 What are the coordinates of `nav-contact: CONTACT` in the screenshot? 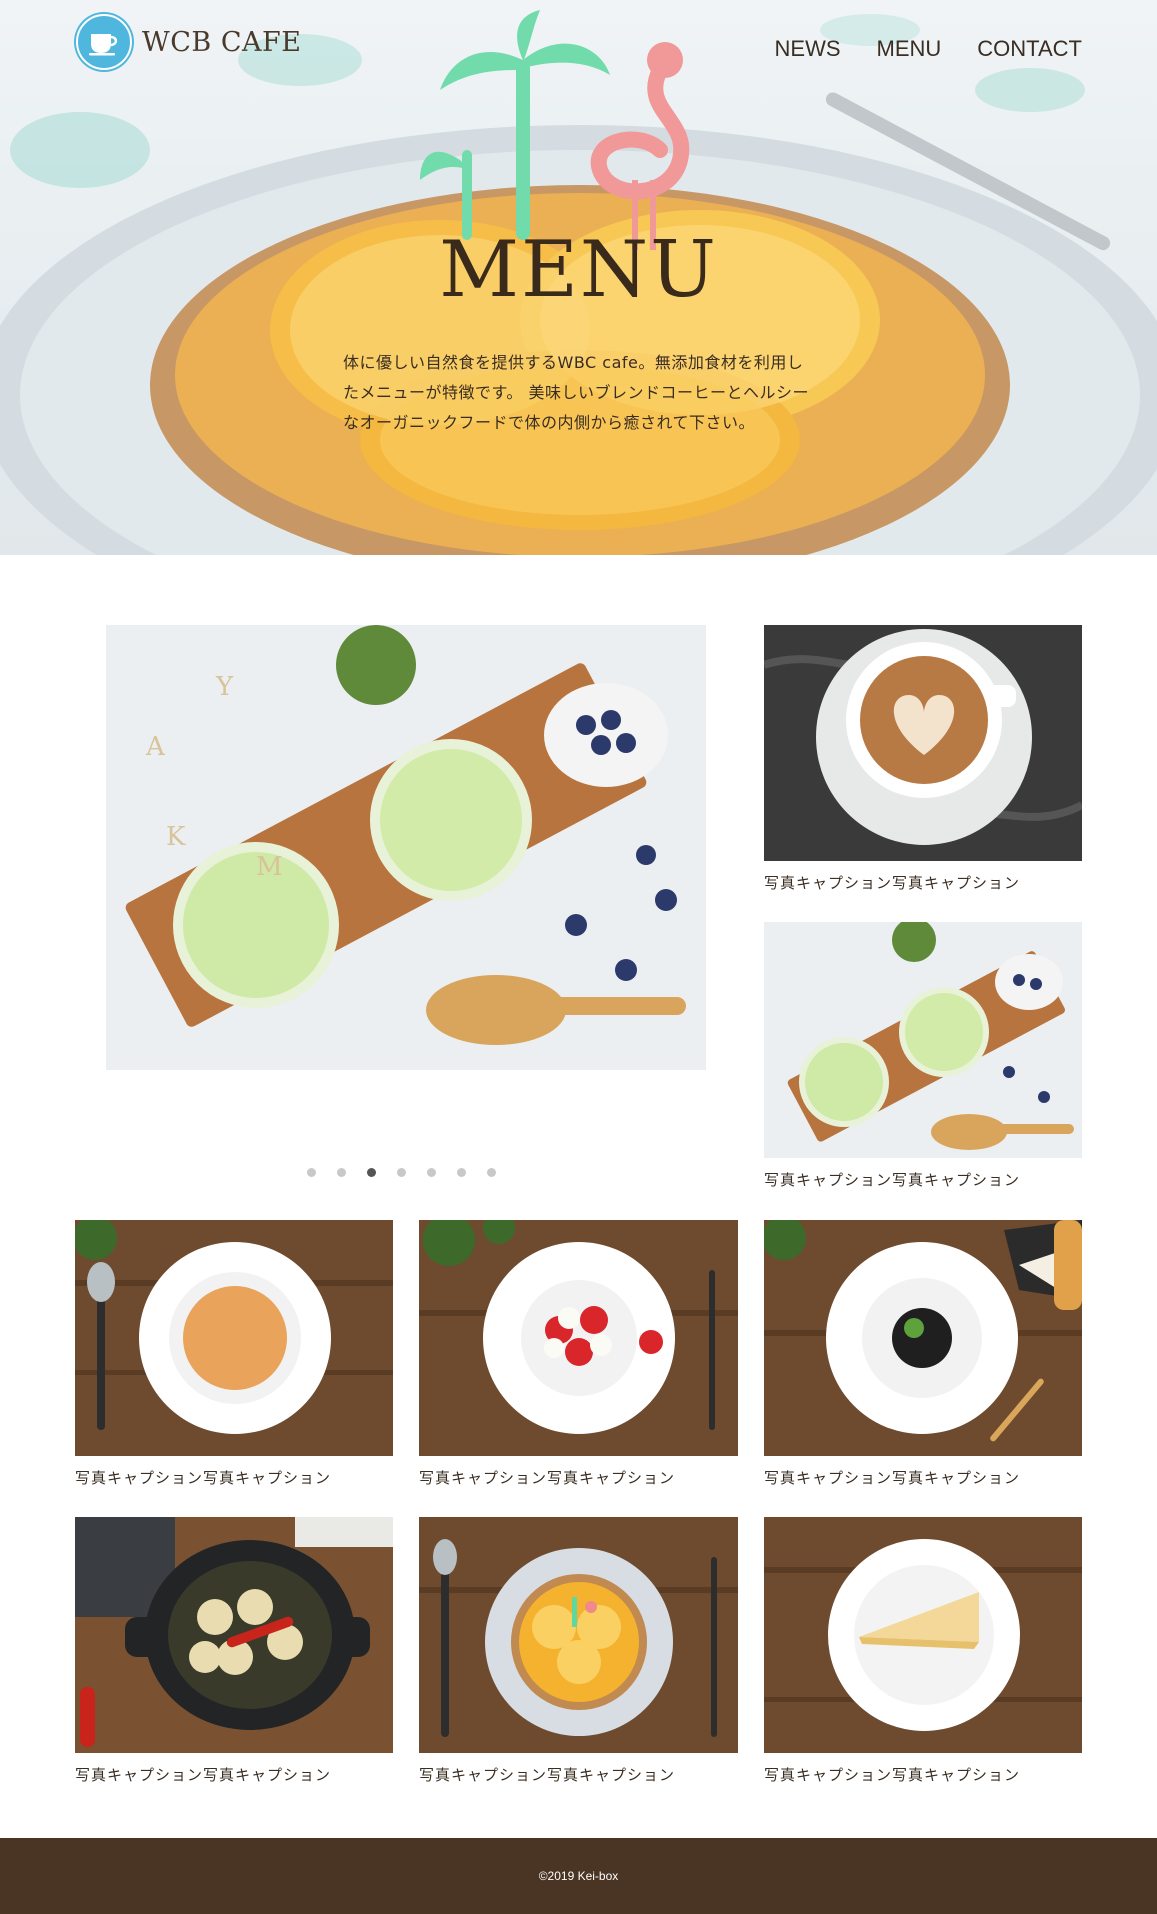 It's located at (1029, 49).